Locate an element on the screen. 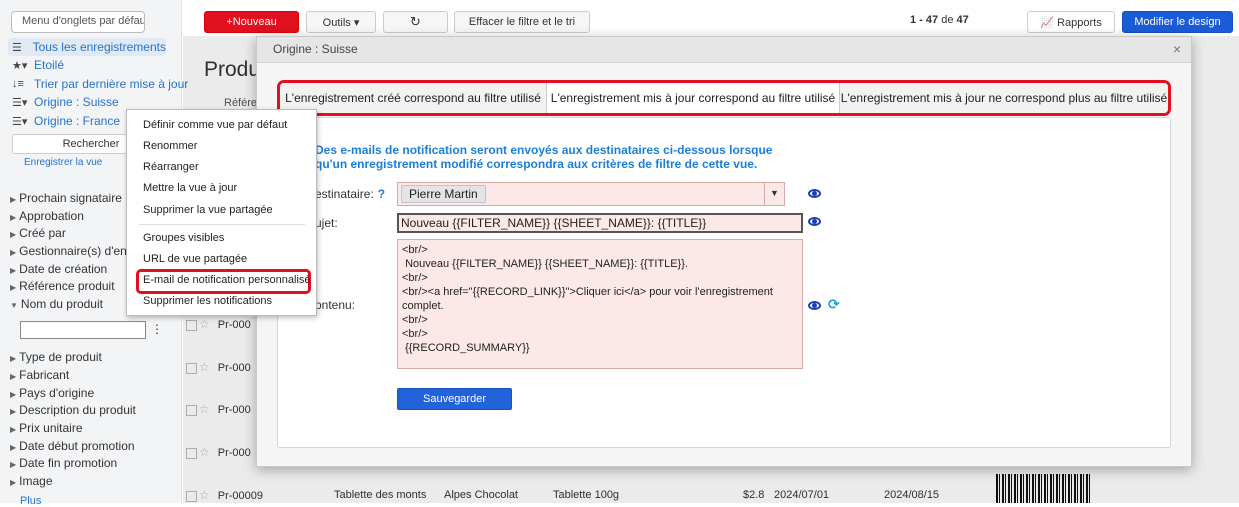 The image size is (1239, 507). view-label: Origine : France is located at coordinates (77, 121).